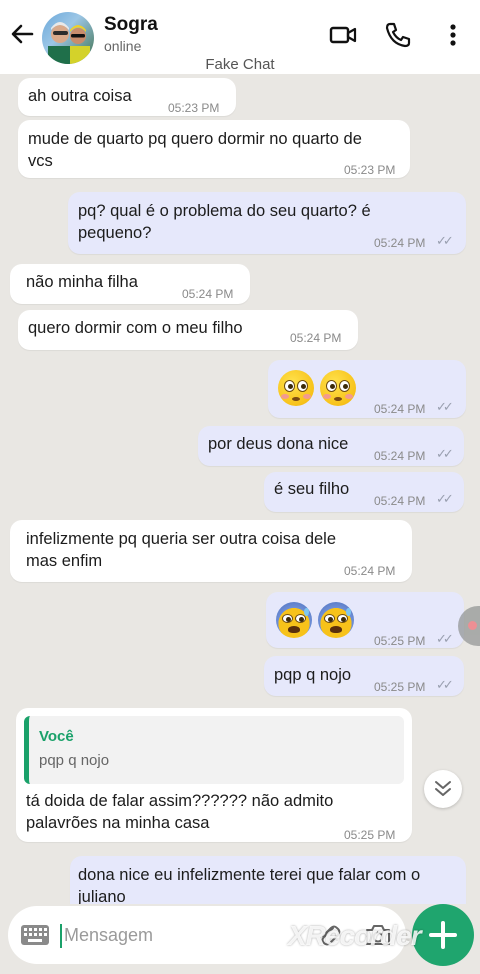 The height and width of the screenshot is (974, 480). Describe the element at coordinates (364, 492) in the screenshot. I see `message-outgoing: é seu filho 05:24 PM ✓✓` at that location.